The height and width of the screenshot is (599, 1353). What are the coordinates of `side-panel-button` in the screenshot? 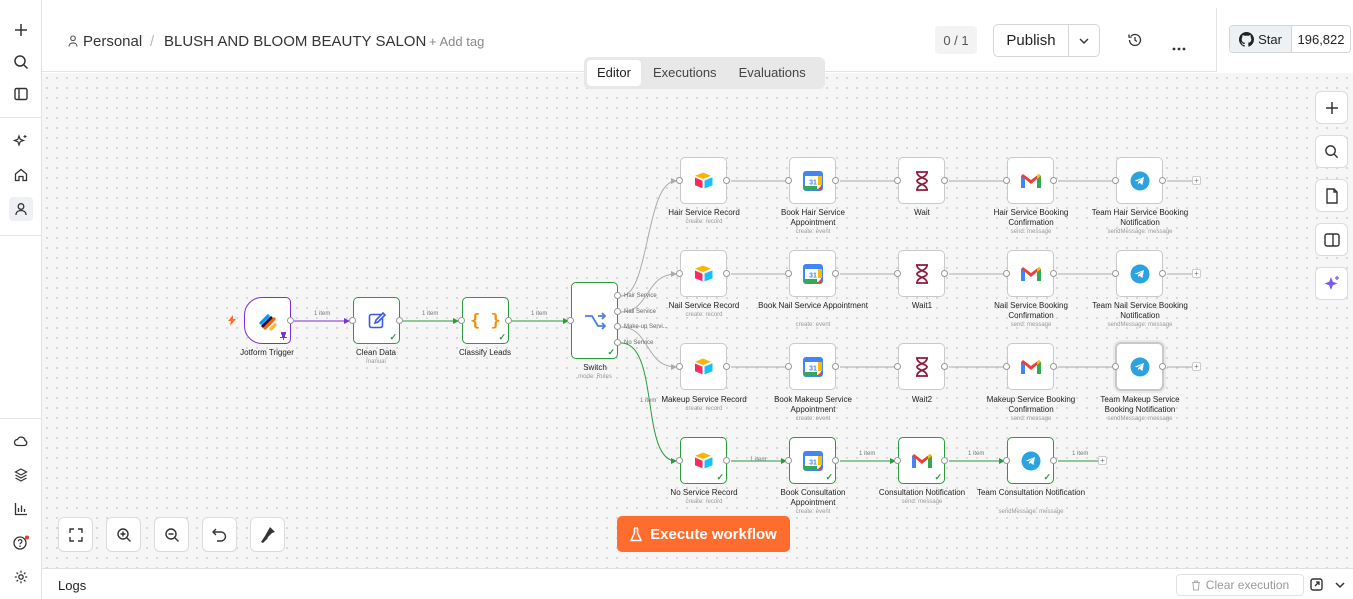 It's located at (1331, 239).